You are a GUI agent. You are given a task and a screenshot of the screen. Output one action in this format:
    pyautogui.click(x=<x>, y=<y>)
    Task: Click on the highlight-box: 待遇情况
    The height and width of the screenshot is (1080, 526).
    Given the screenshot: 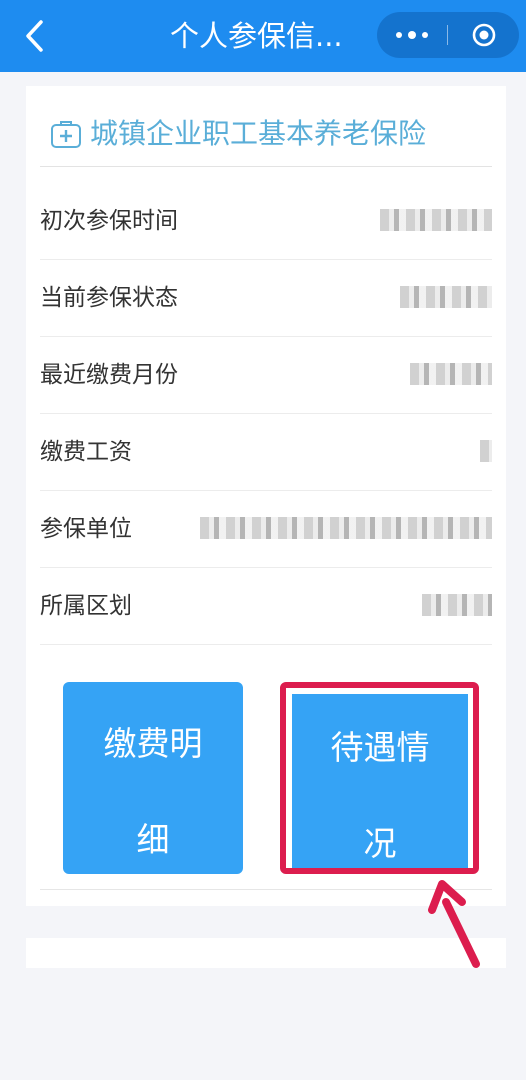 What is the action you would take?
    pyautogui.click(x=379, y=778)
    